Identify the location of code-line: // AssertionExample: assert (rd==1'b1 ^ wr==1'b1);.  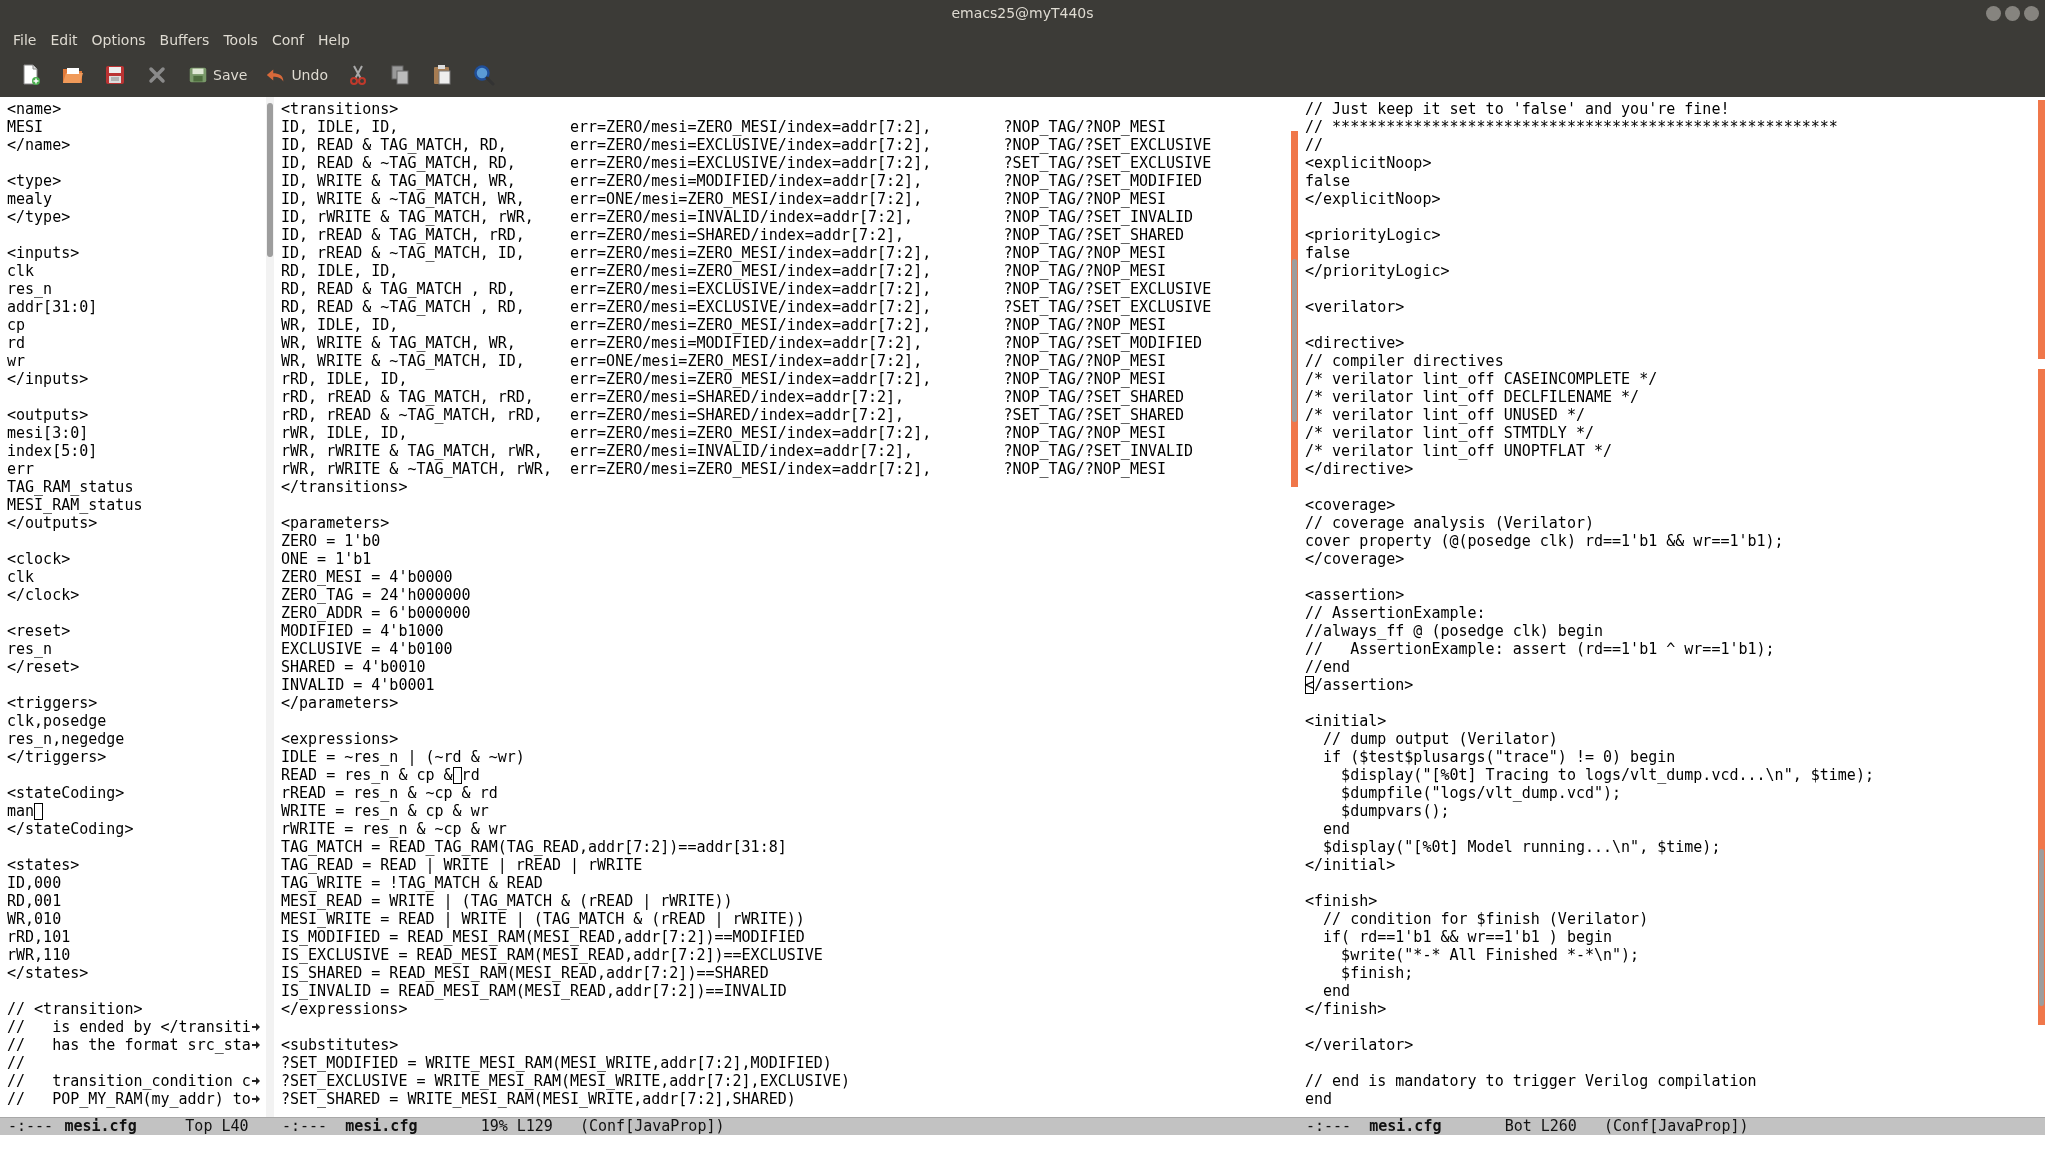
(1540, 649).